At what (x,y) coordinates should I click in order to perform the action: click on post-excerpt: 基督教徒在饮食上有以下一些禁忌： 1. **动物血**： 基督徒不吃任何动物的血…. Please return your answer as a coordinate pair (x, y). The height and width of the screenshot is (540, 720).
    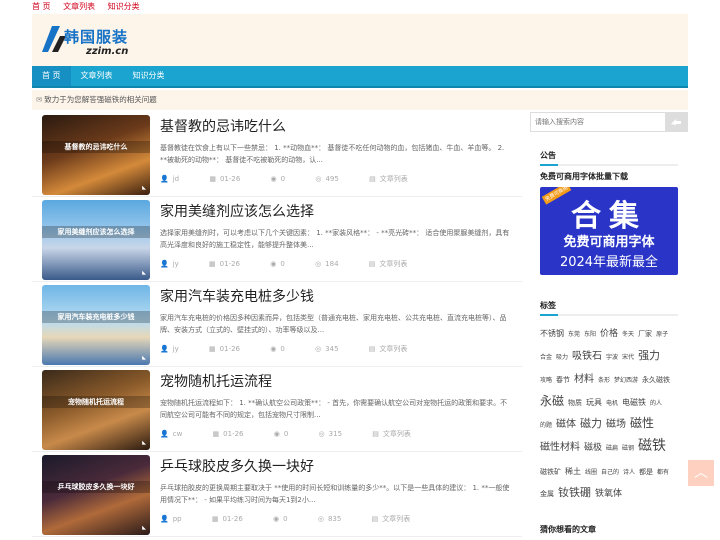
    Looking at the image, I should click on (332, 154).